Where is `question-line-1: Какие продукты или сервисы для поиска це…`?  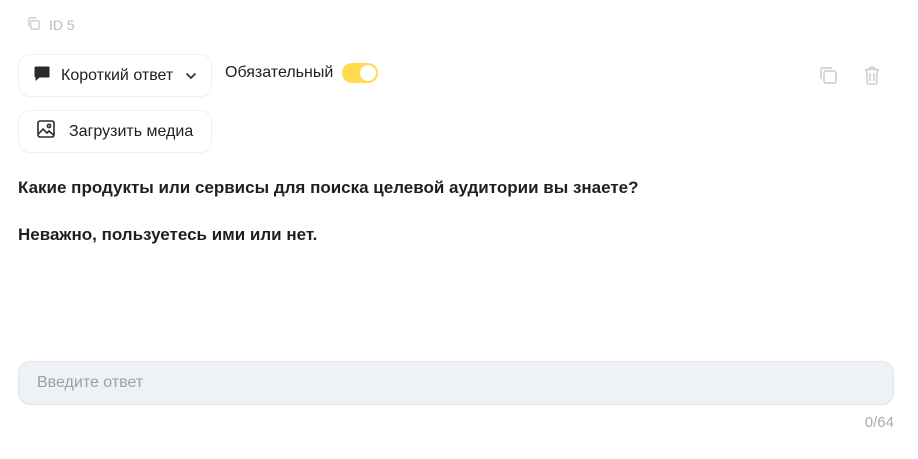
question-line-1: Какие продукты или сервисы для поиска це… is located at coordinates (328, 187).